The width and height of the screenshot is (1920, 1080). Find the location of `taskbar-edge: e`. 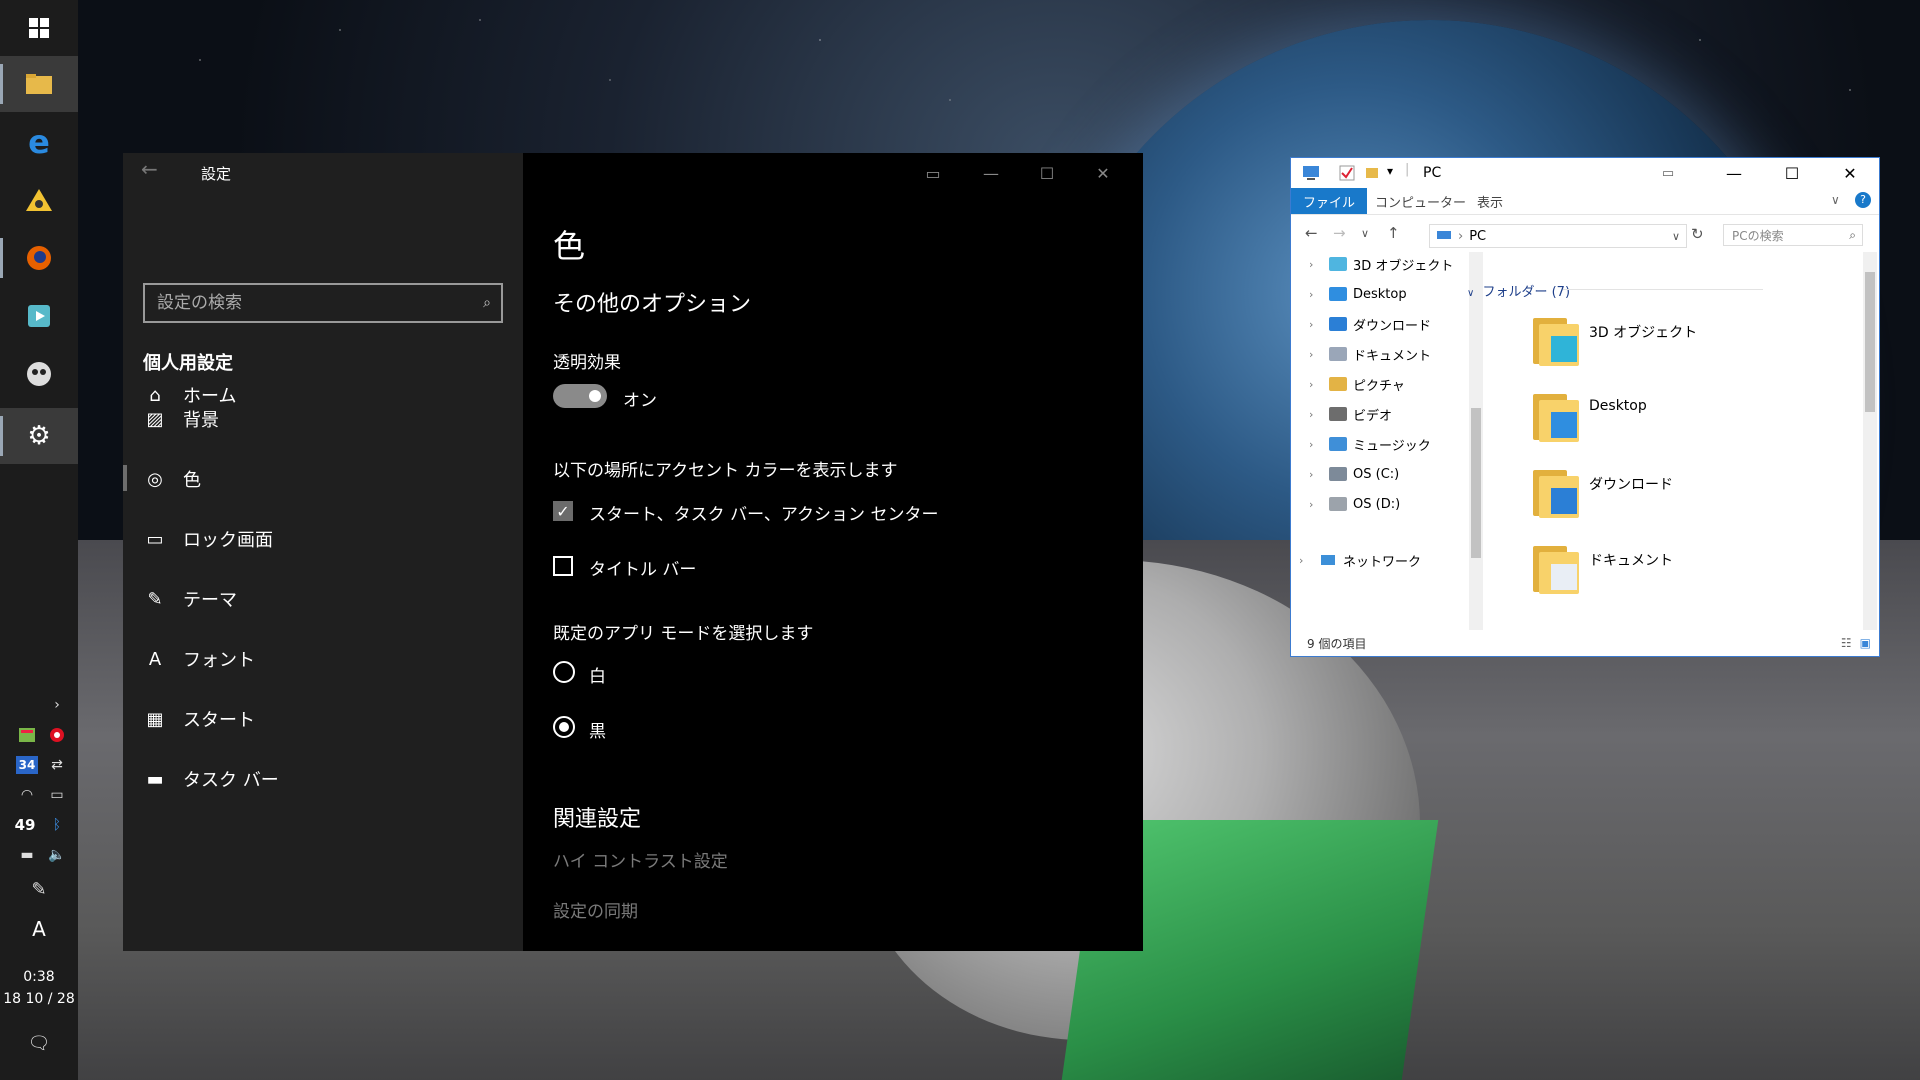

taskbar-edge: e is located at coordinates (39, 142).